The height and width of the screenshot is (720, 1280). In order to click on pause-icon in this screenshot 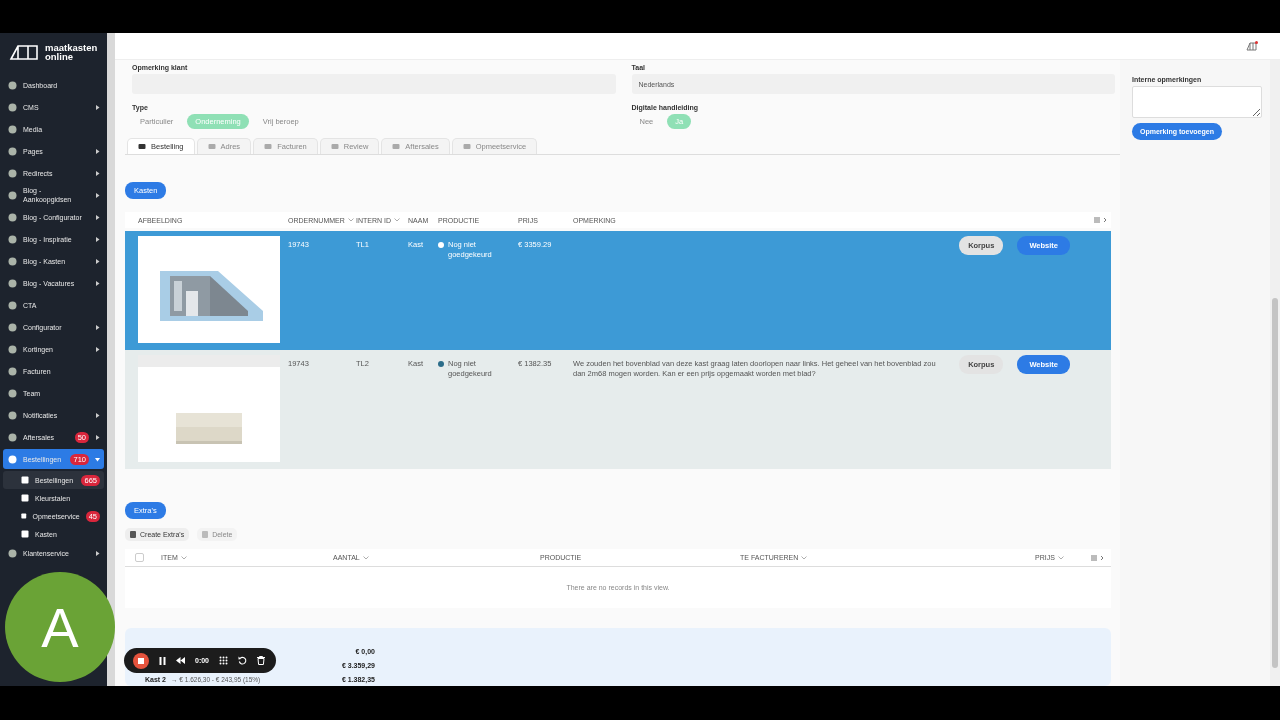, I will do `click(162, 660)`.